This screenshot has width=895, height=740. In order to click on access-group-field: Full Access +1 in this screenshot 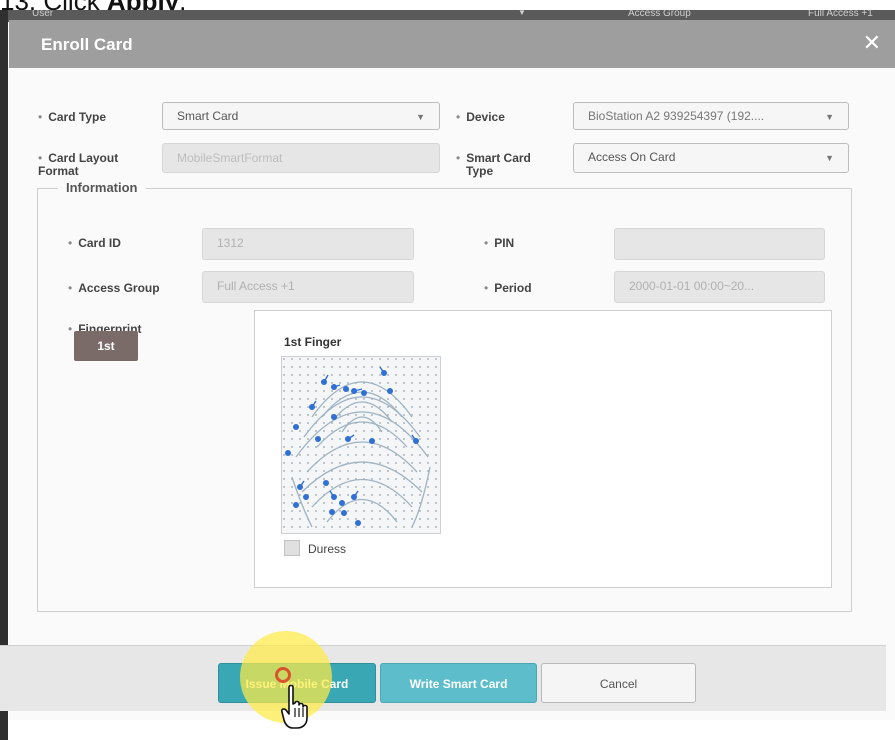, I will do `click(308, 287)`.